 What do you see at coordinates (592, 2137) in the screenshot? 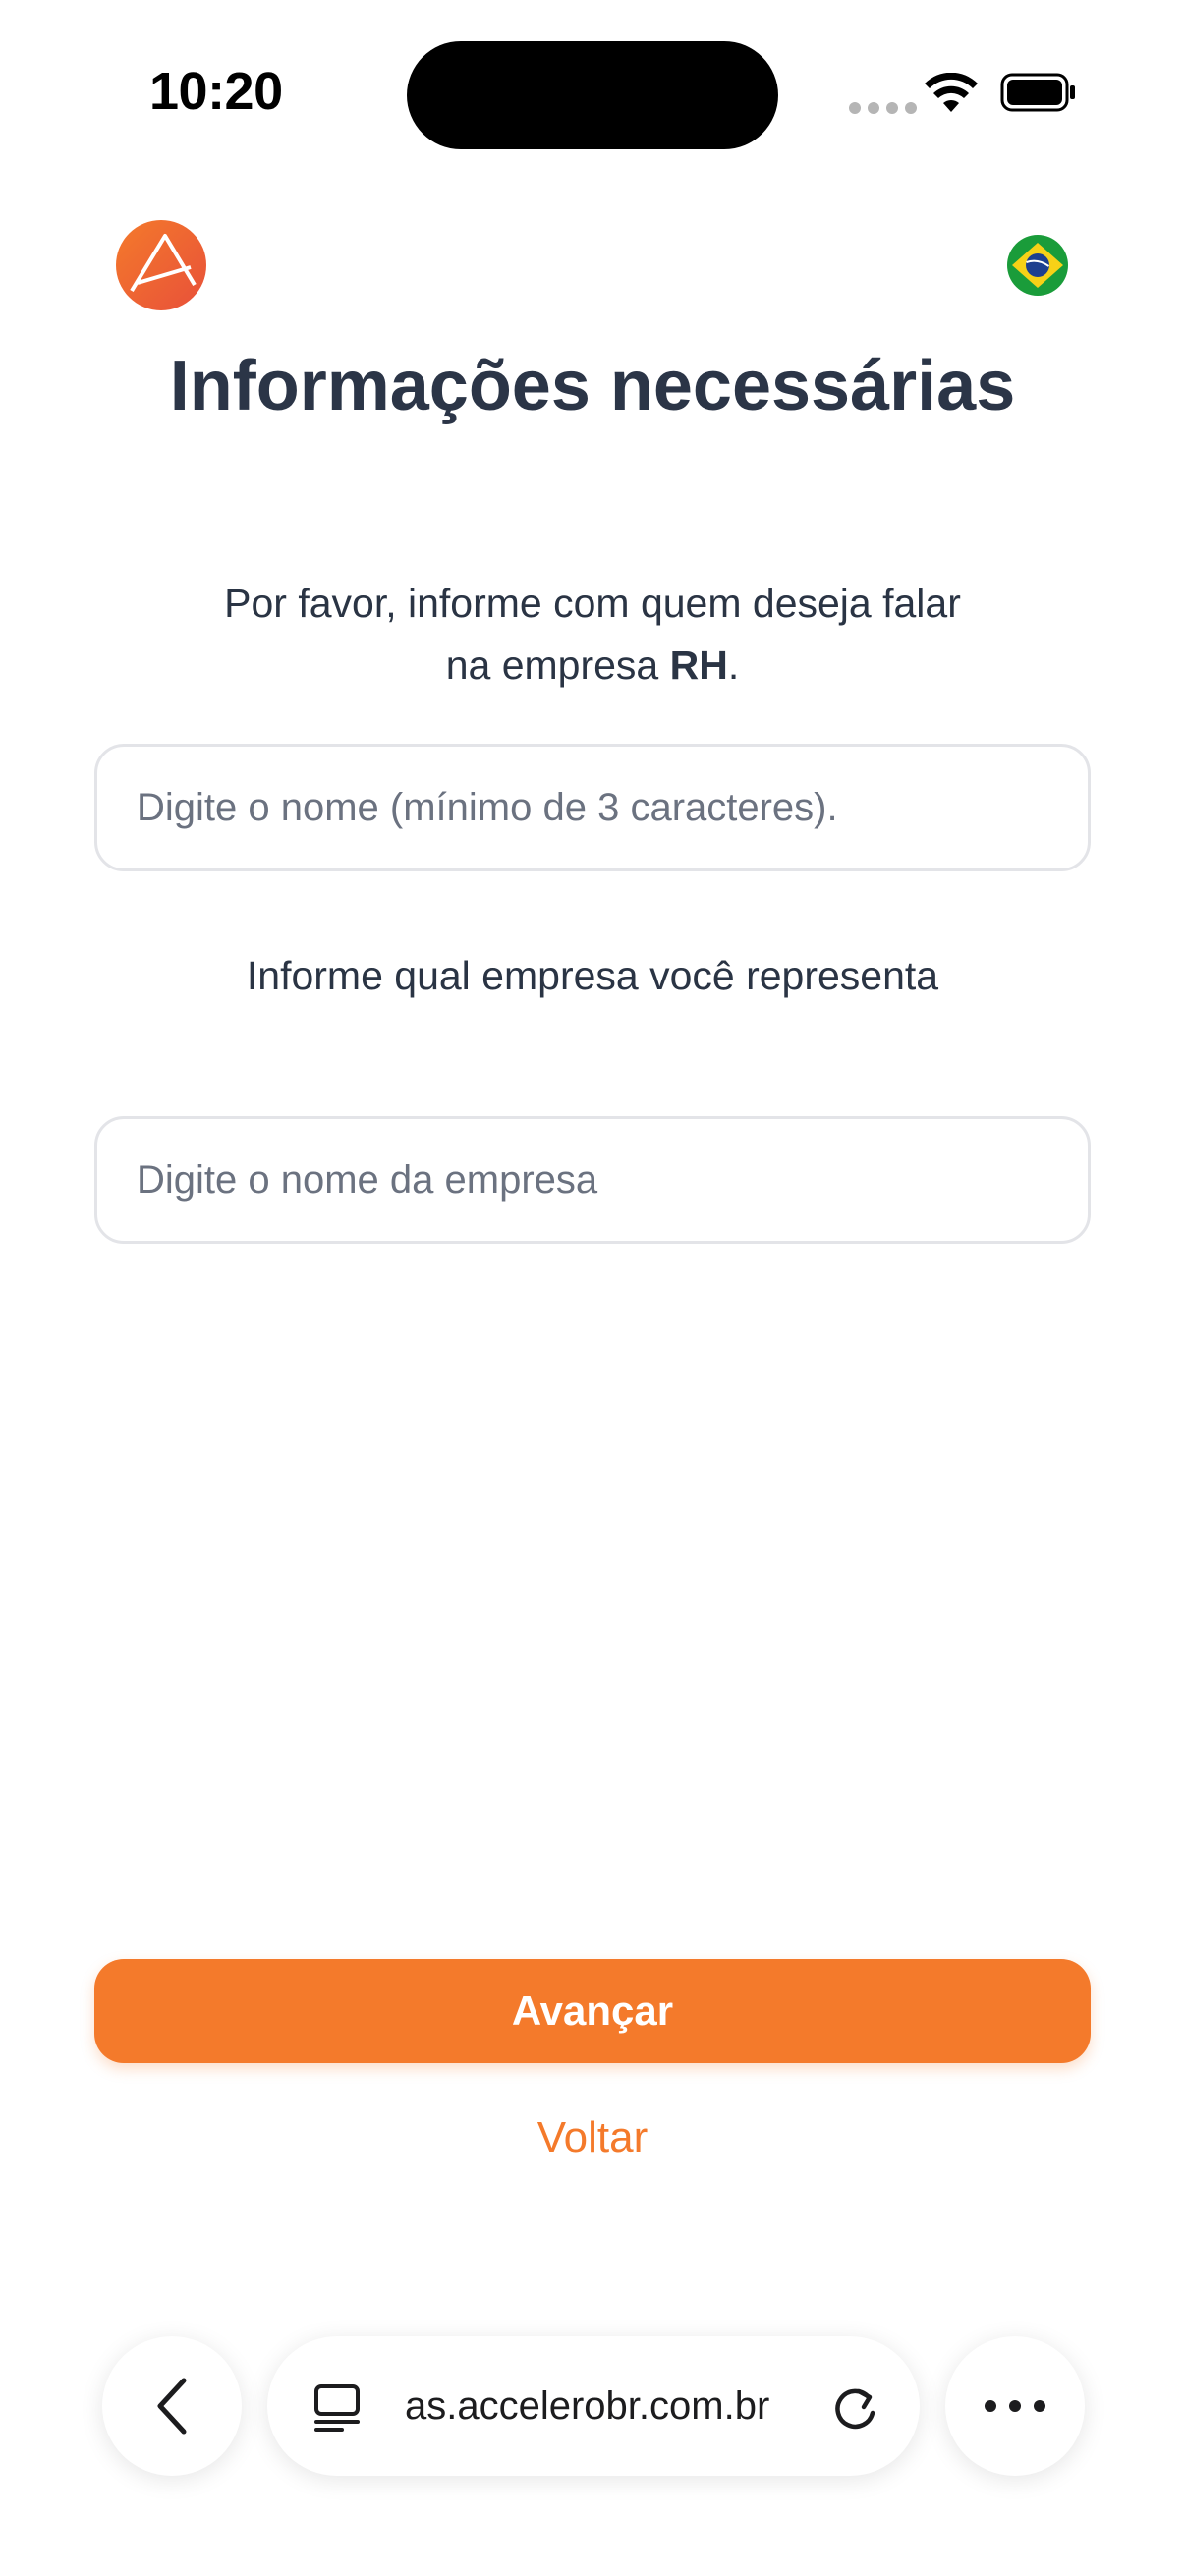
I see `back-link: Voltar` at bounding box center [592, 2137].